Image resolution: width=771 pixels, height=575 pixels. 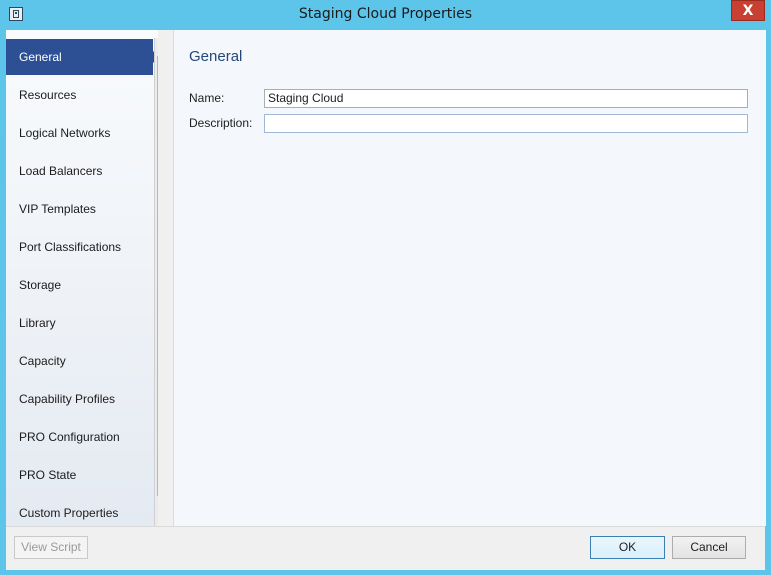 What do you see at coordinates (79, 285) in the screenshot?
I see `sidebar-item-storage: Storage` at bounding box center [79, 285].